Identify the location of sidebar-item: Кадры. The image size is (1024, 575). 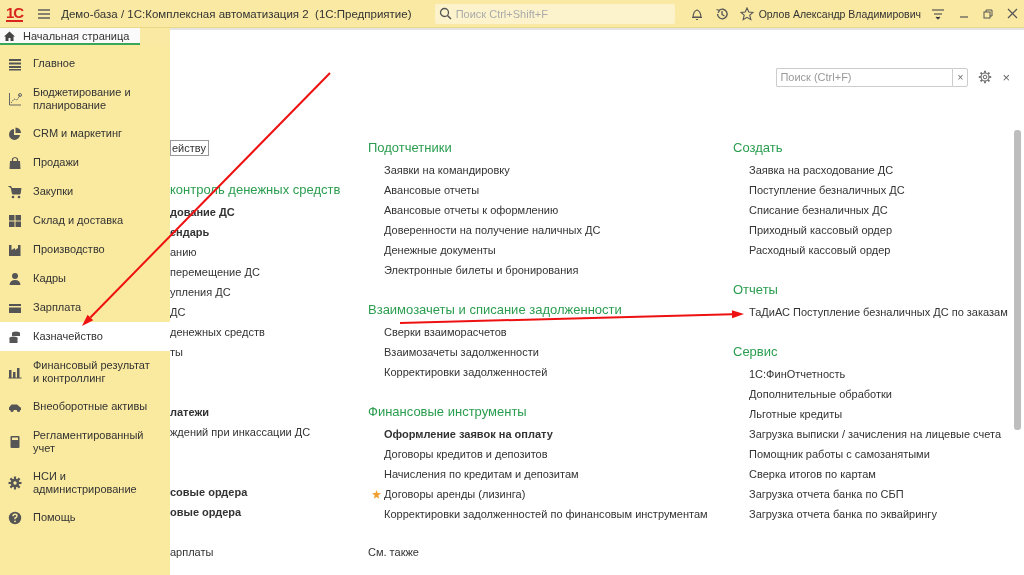
(85, 278).